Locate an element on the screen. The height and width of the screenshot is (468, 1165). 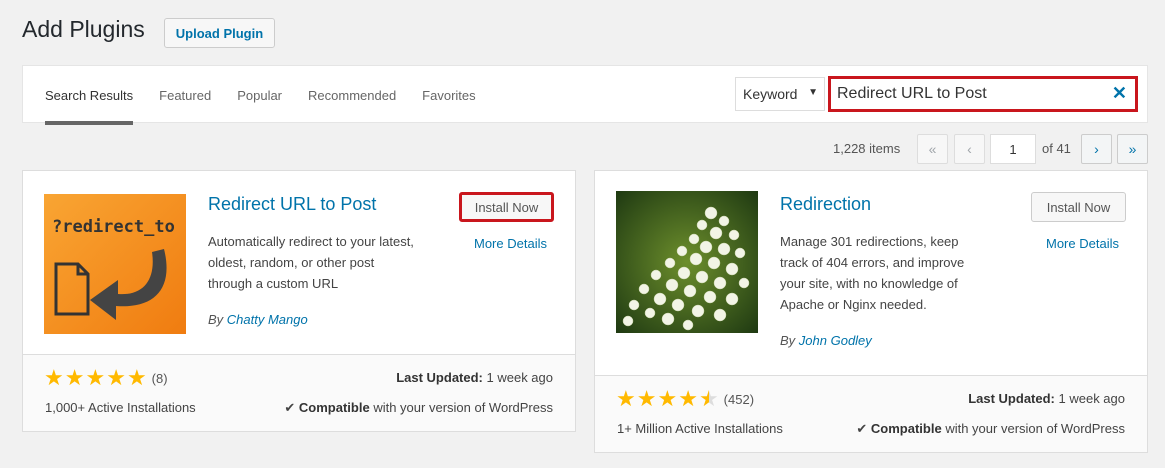
plugin-icon-redirection is located at coordinates (687, 262).